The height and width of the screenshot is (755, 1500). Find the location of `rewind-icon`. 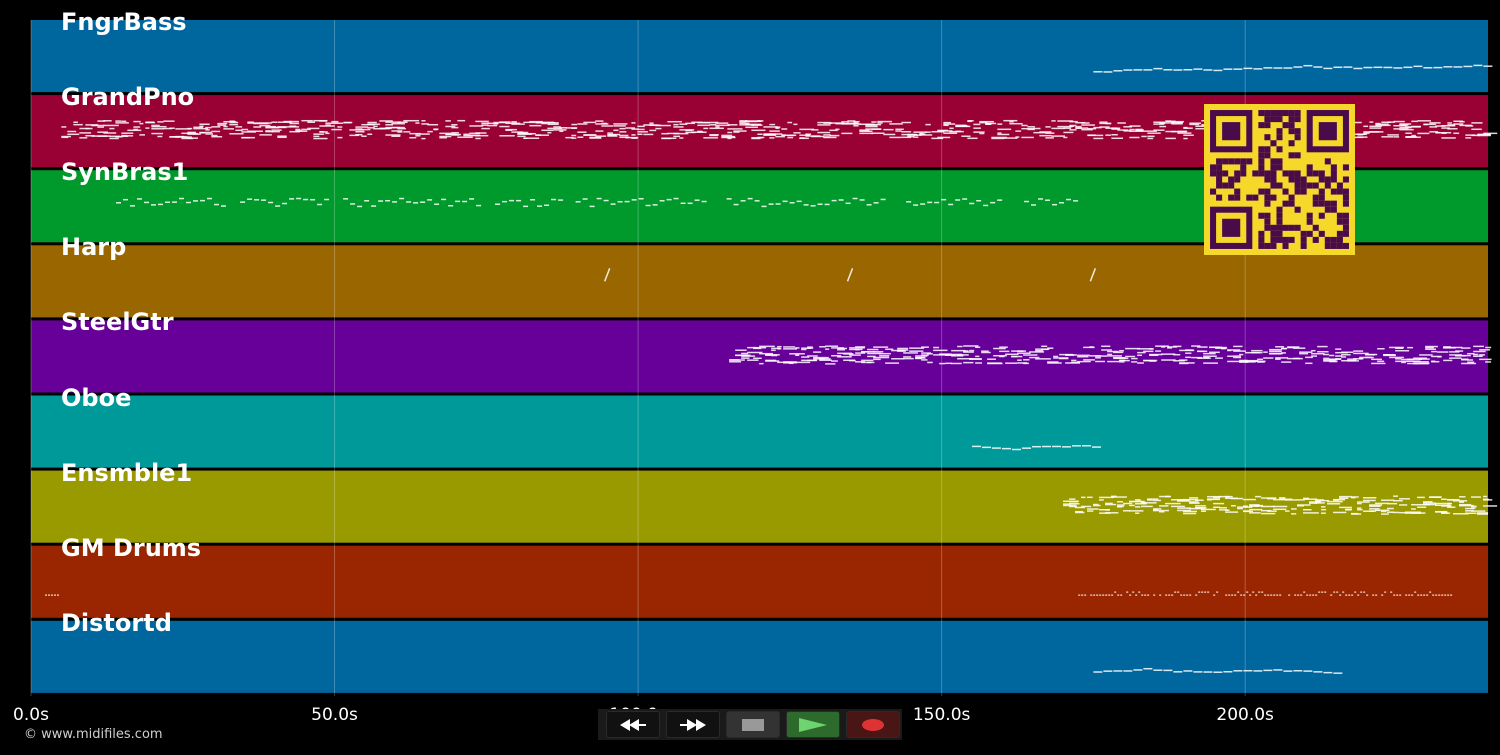

rewind-icon is located at coordinates (633, 724).